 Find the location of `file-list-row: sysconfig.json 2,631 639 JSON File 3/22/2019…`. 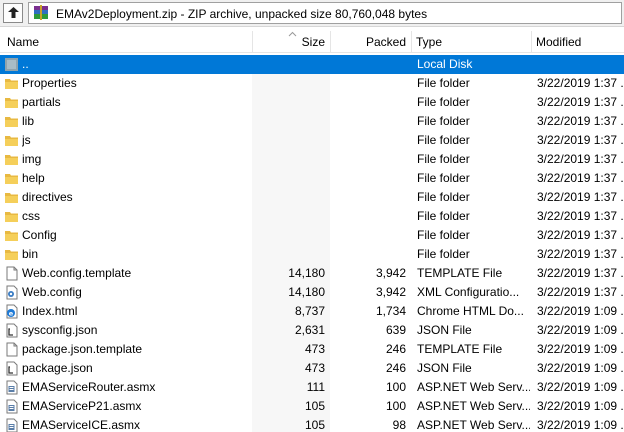

file-list-row: sysconfig.json 2,631 639 JSON File 3/22/2019… is located at coordinates (312, 330).